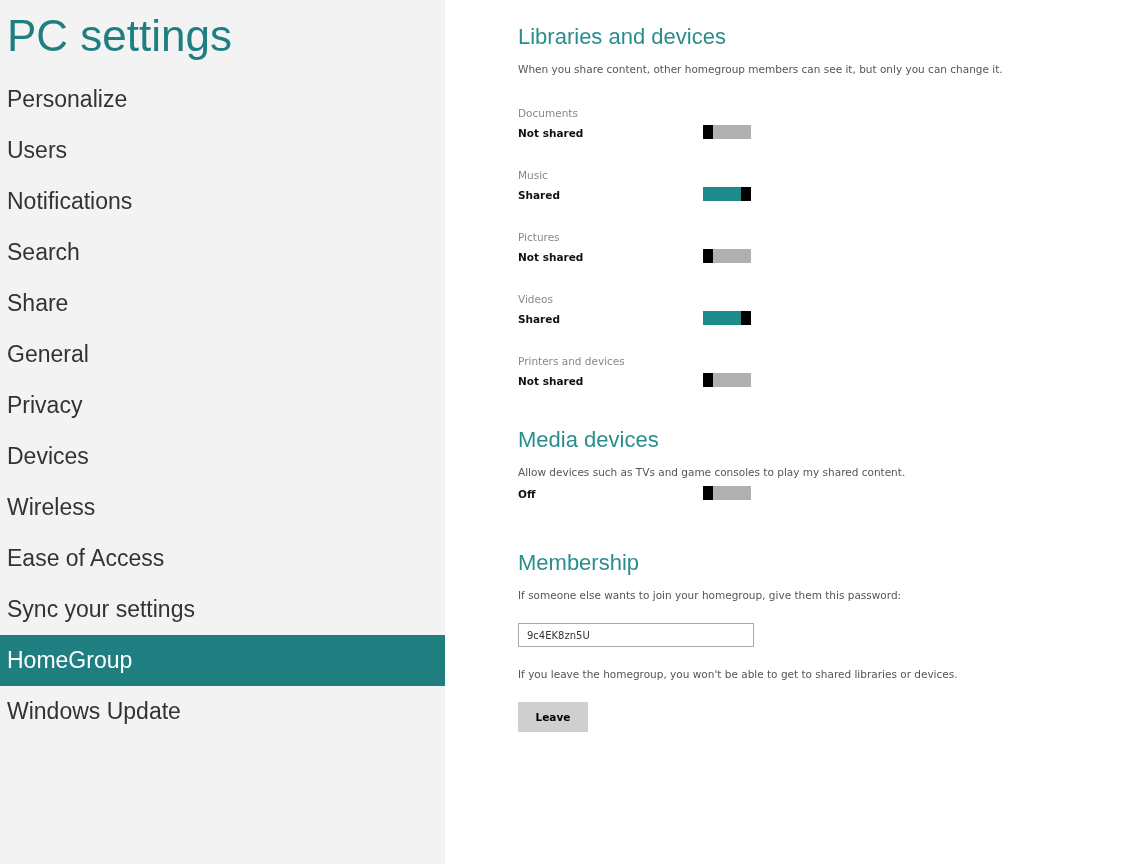  I want to click on section-heading: Libraries and devices, so click(622, 37).